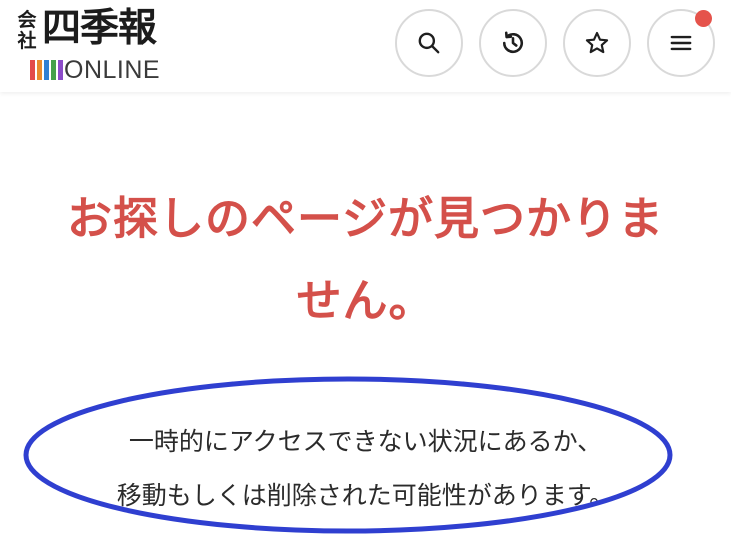 This screenshot has width=731, height=540. I want to click on logo-color-bars-icon, so click(46, 70).